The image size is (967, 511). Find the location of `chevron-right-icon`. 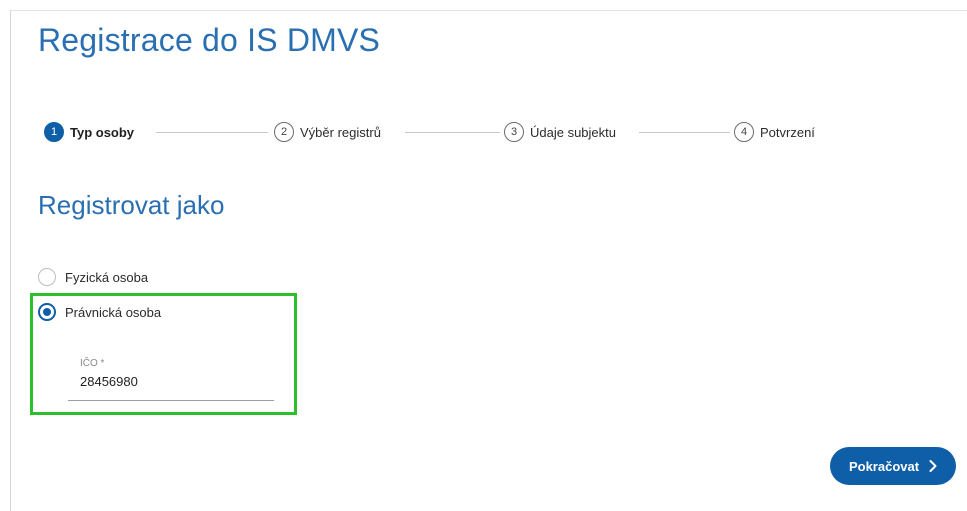

chevron-right-icon is located at coordinates (933, 466).